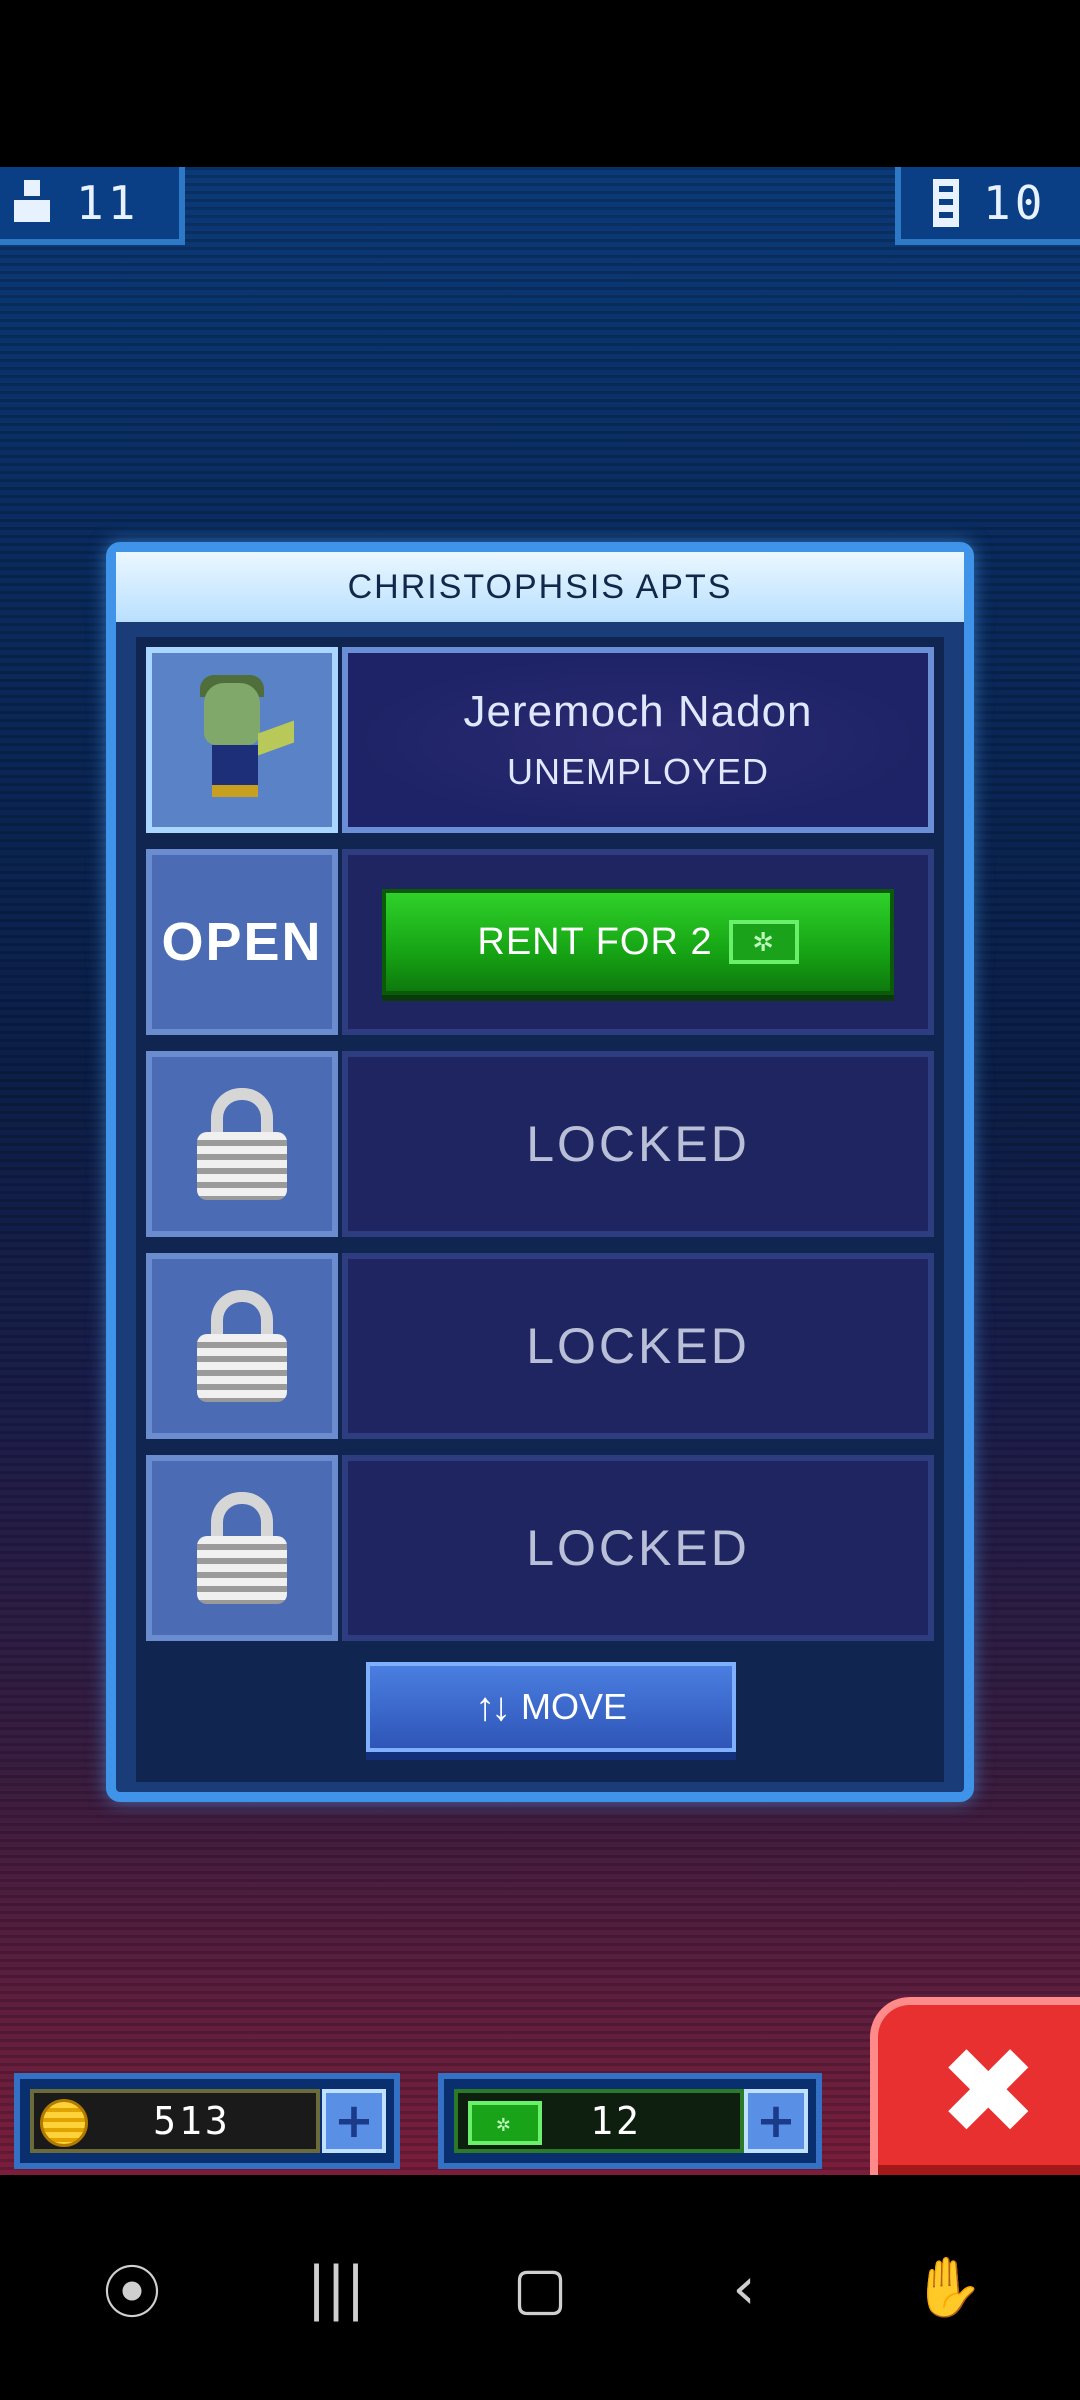 The width and height of the screenshot is (1080, 2400). I want to click on resident-portrait, so click(242, 740).